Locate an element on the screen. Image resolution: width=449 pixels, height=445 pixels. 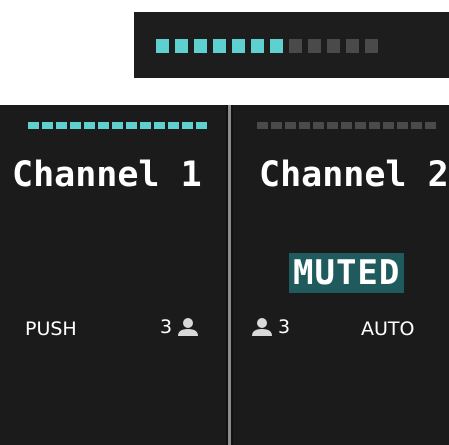
channel-2-title: Channel 2 is located at coordinates (354, 175).